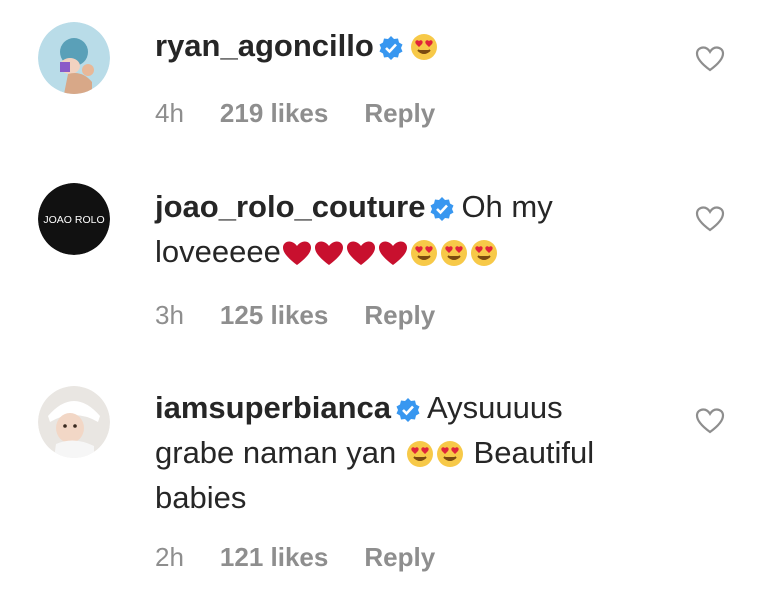 This screenshot has width=769, height=600. I want to click on comment-body: ryan_agoncillo, so click(405, 48).